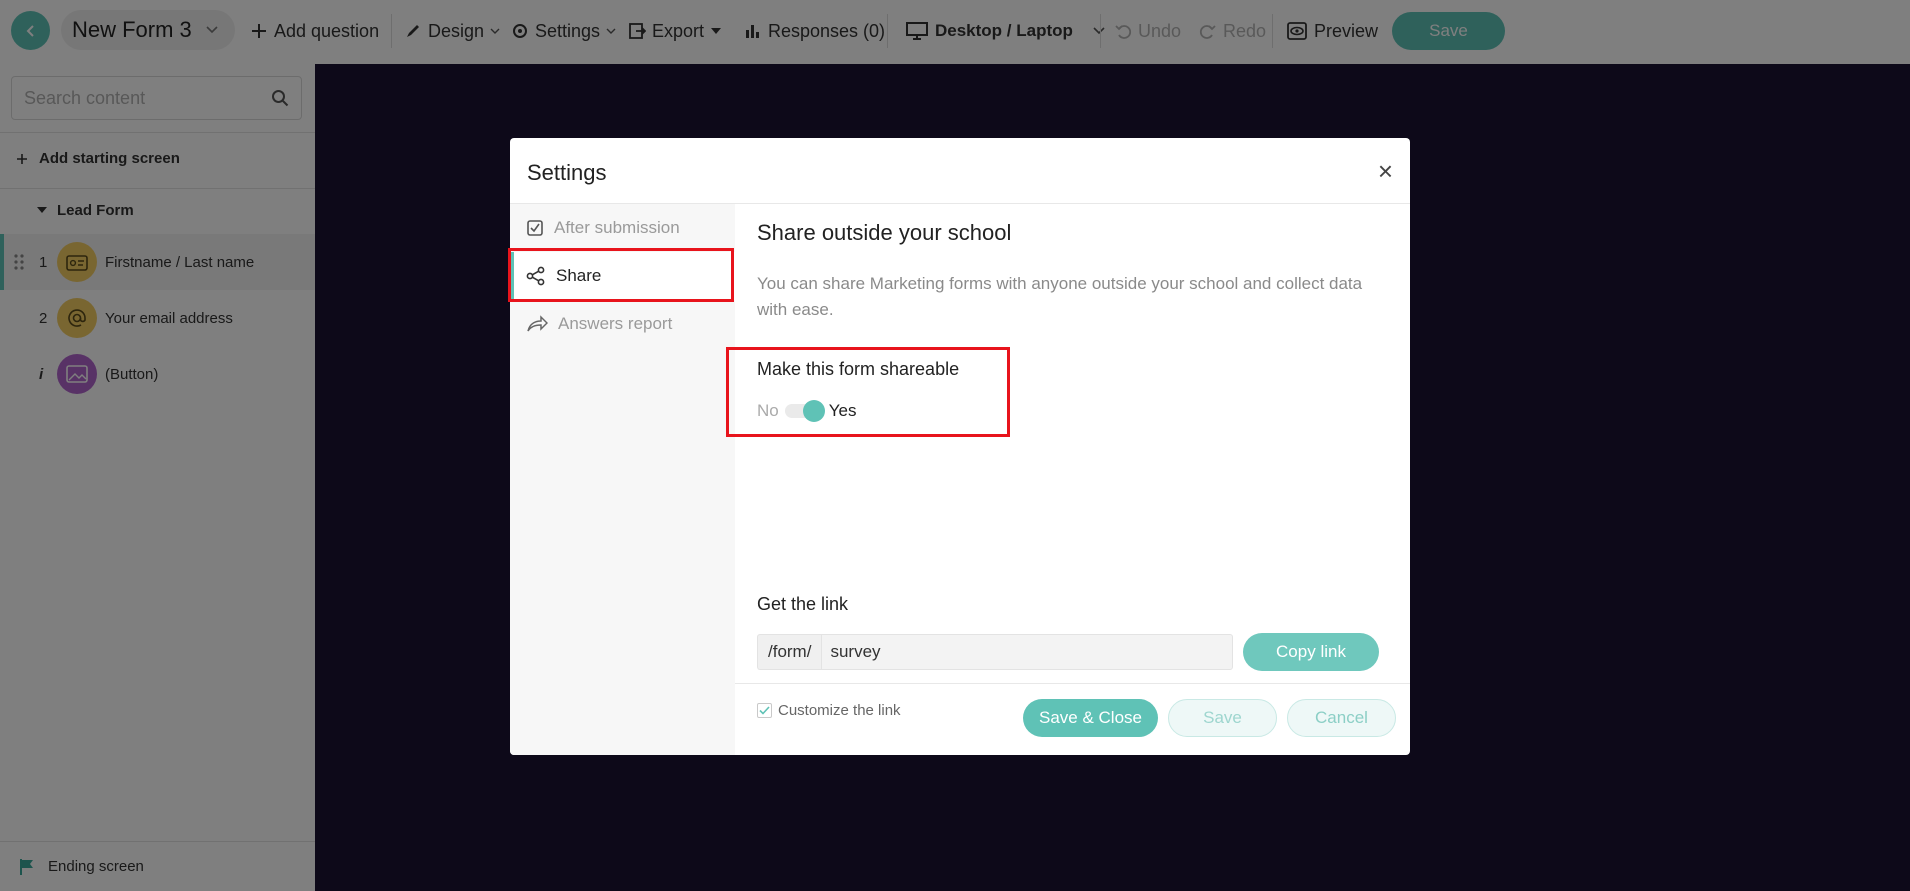  Describe the element at coordinates (858, 369) in the screenshot. I see `shareable-heading: Make this form shareable` at that location.